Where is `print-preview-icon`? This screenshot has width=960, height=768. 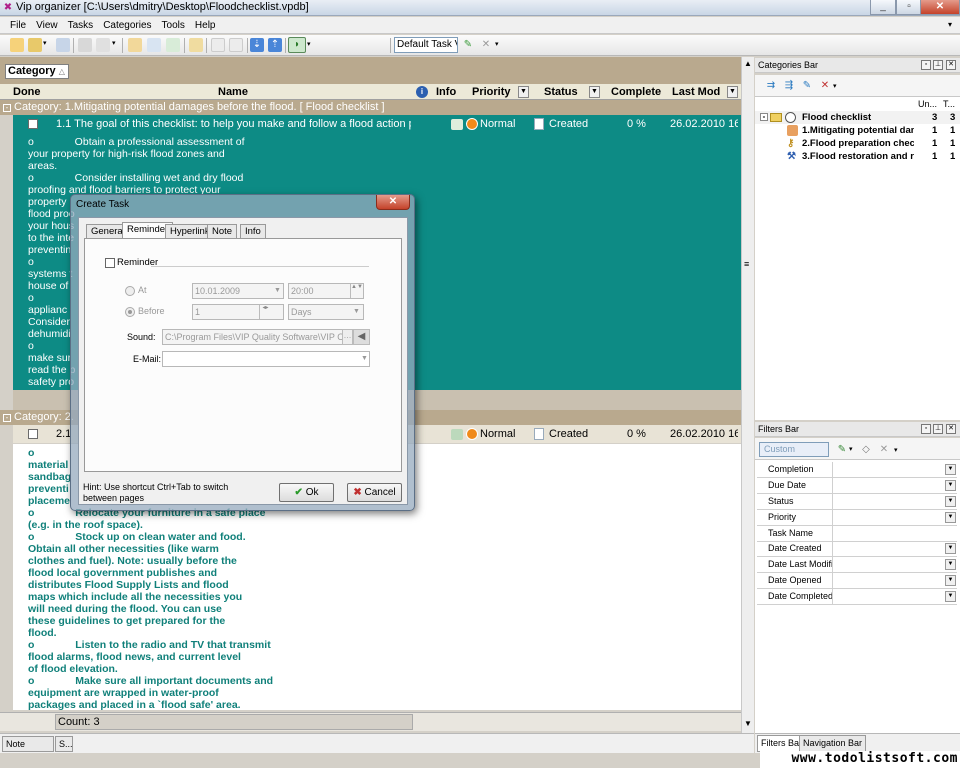
print-preview-icon is located at coordinates (103, 45).